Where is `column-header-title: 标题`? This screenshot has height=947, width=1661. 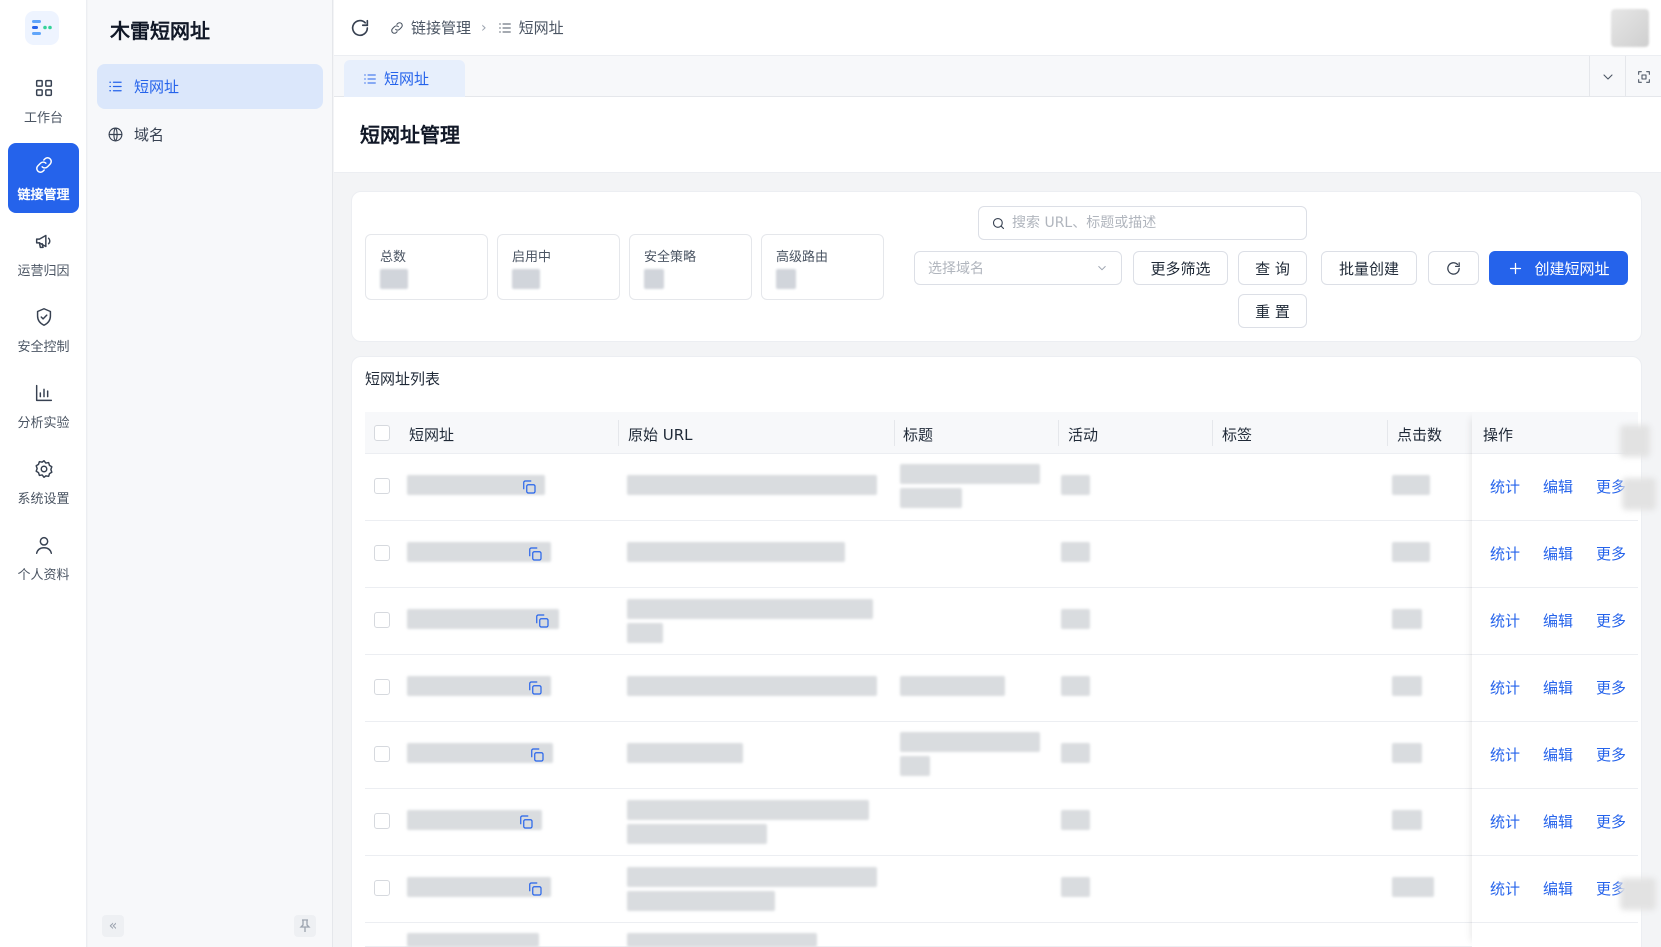
column-header-title: 标题 is located at coordinates (918, 434).